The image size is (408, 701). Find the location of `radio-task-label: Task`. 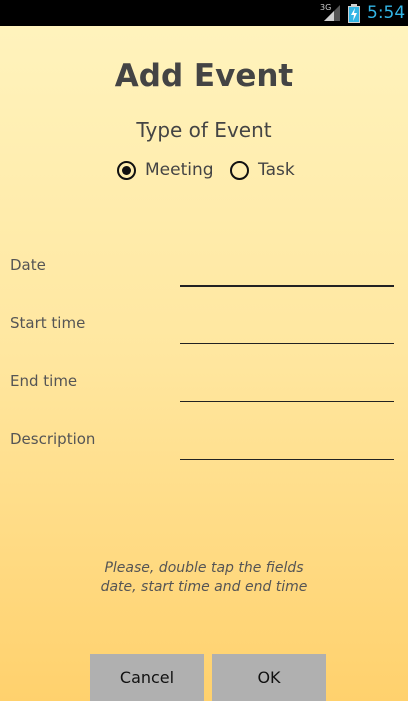

radio-task-label: Task is located at coordinates (276, 170).